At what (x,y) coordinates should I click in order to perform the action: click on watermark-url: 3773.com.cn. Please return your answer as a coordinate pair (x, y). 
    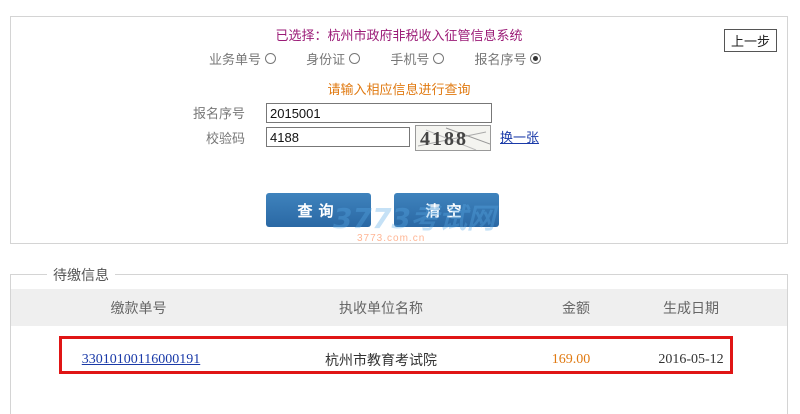
    Looking at the image, I should click on (391, 238).